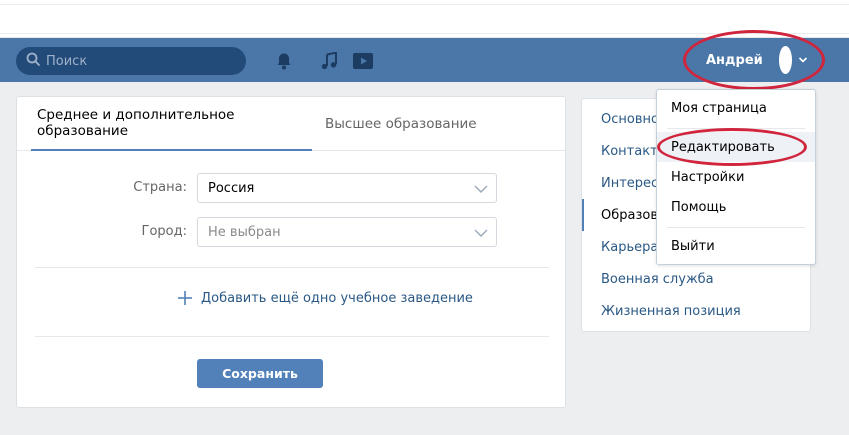 This screenshot has width=849, height=435. What do you see at coordinates (736, 147) in the screenshot?
I see `menu-item-edit: Редактировать` at bounding box center [736, 147].